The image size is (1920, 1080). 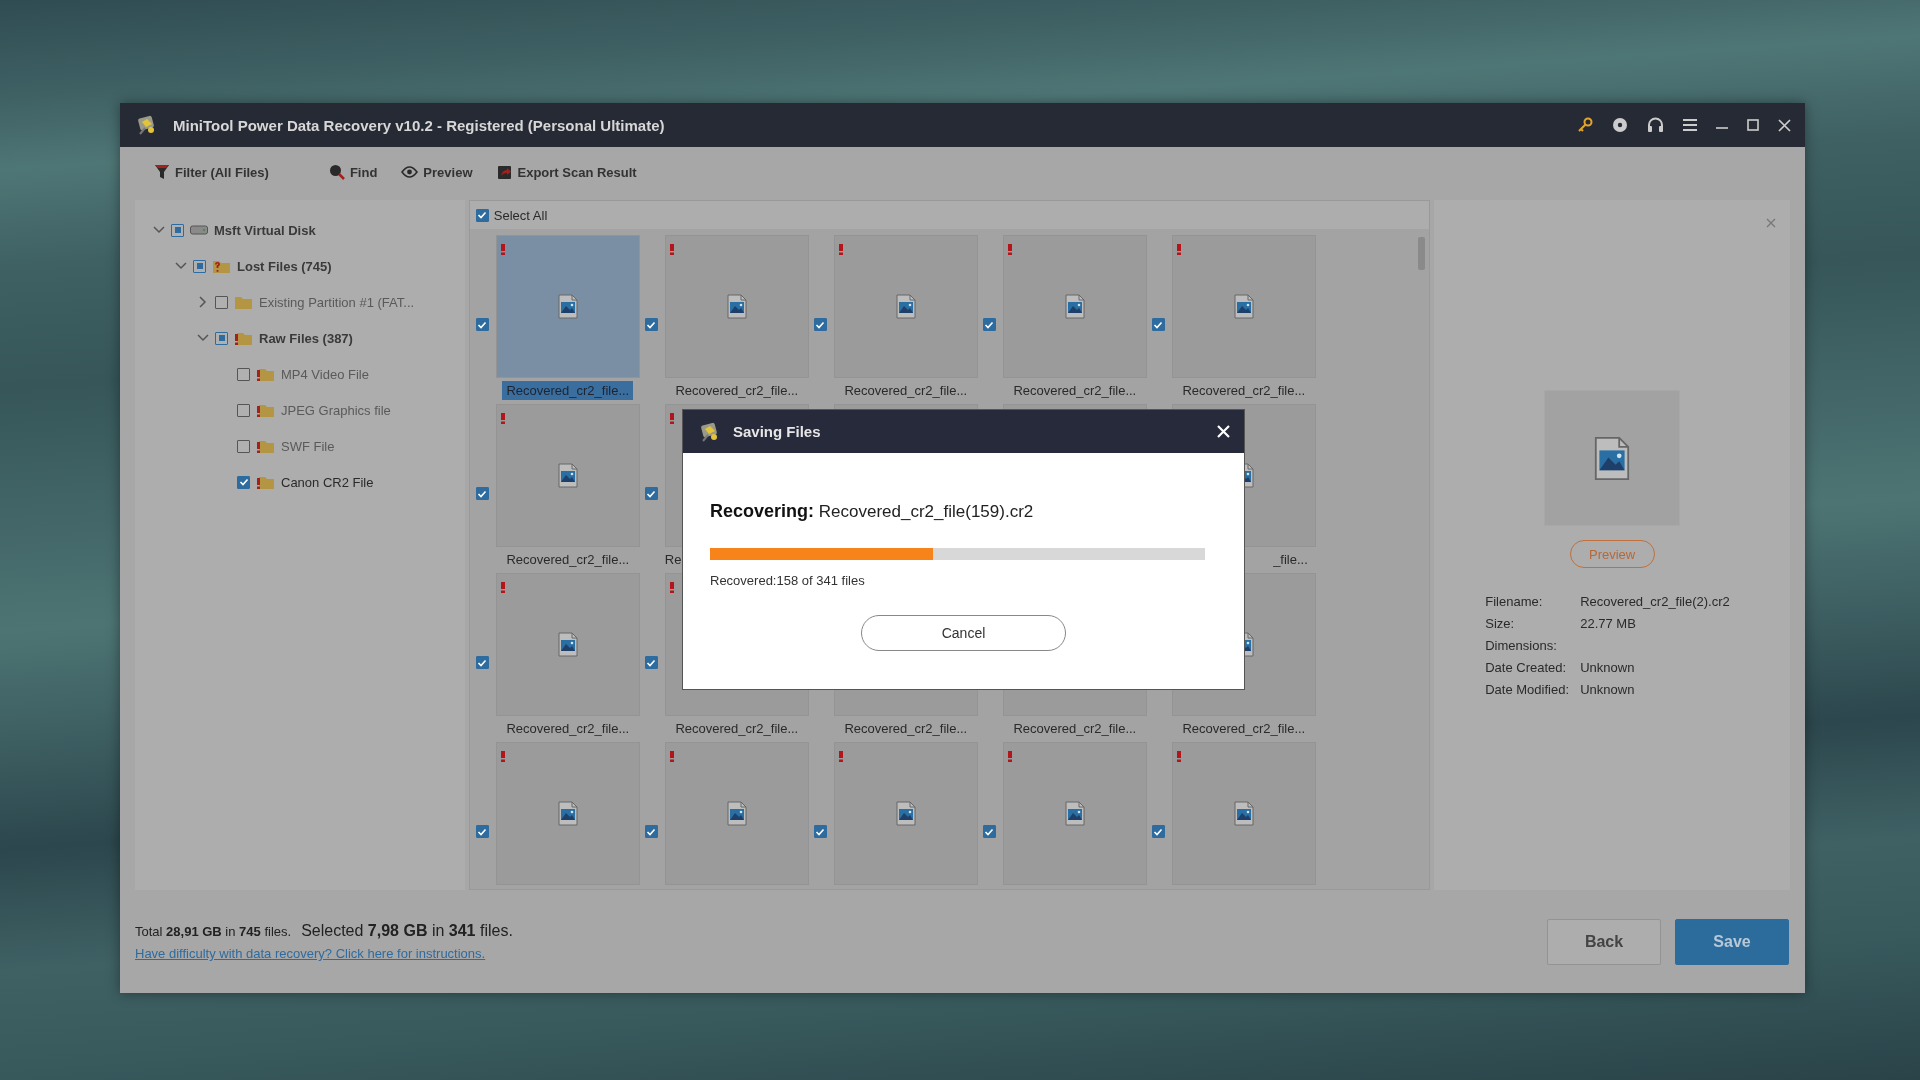 I want to click on field-value: Unknown, so click(x=1608, y=689).